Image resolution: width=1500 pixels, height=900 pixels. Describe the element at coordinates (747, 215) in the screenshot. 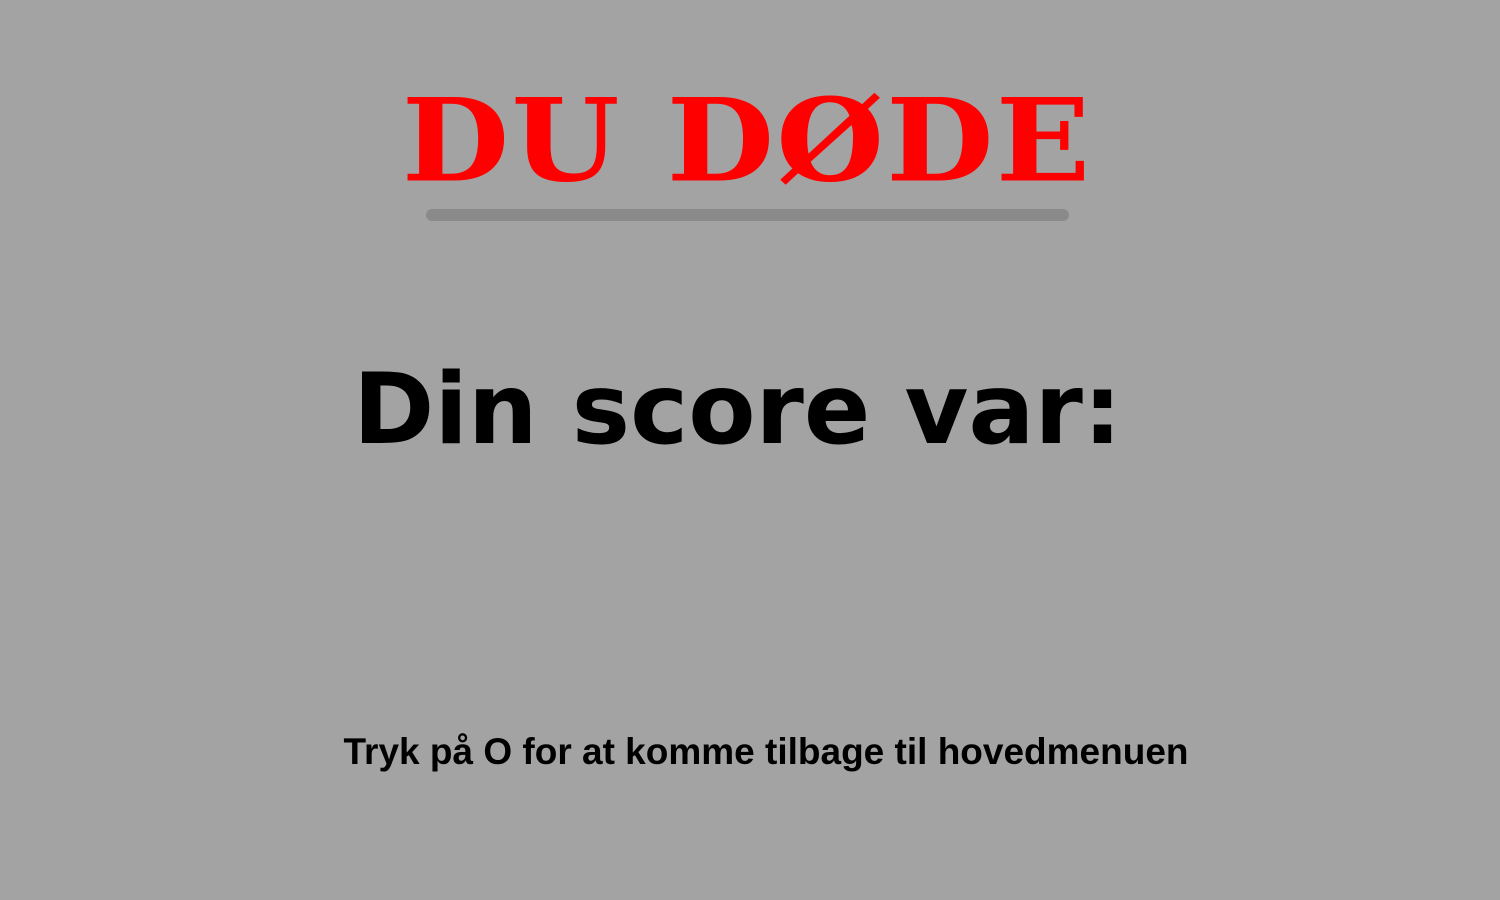

I see `title-shadow-bar` at that location.